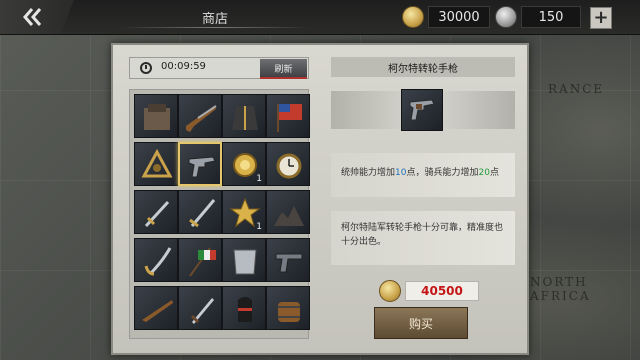  Describe the element at coordinates (423, 175) in the screenshot. I see `stat-bonus-text: 统帅能力增加10点，骑兵能力增加20点` at that location.